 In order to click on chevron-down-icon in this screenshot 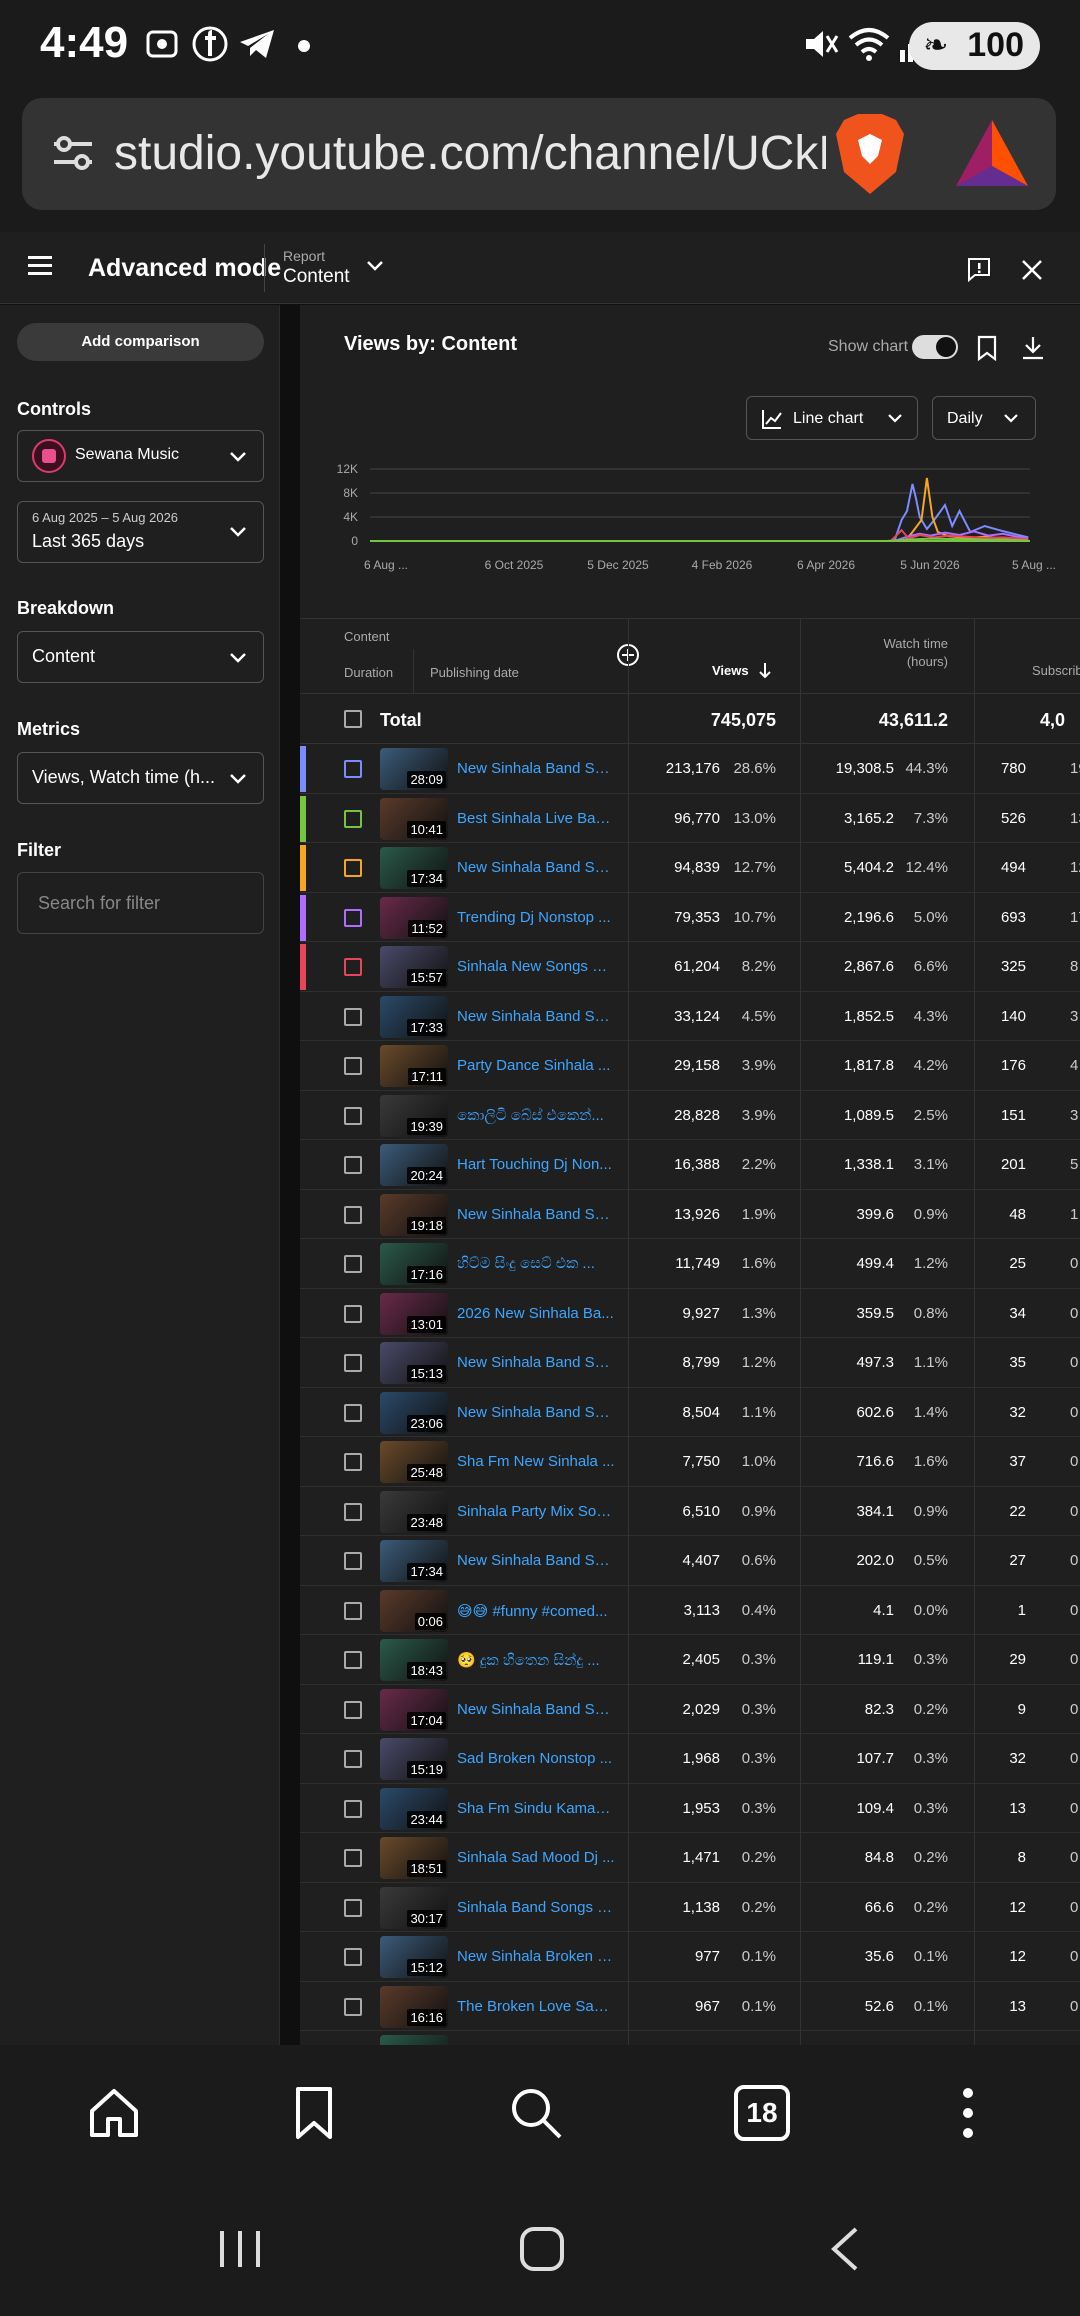, I will do `click(375, 266)`.